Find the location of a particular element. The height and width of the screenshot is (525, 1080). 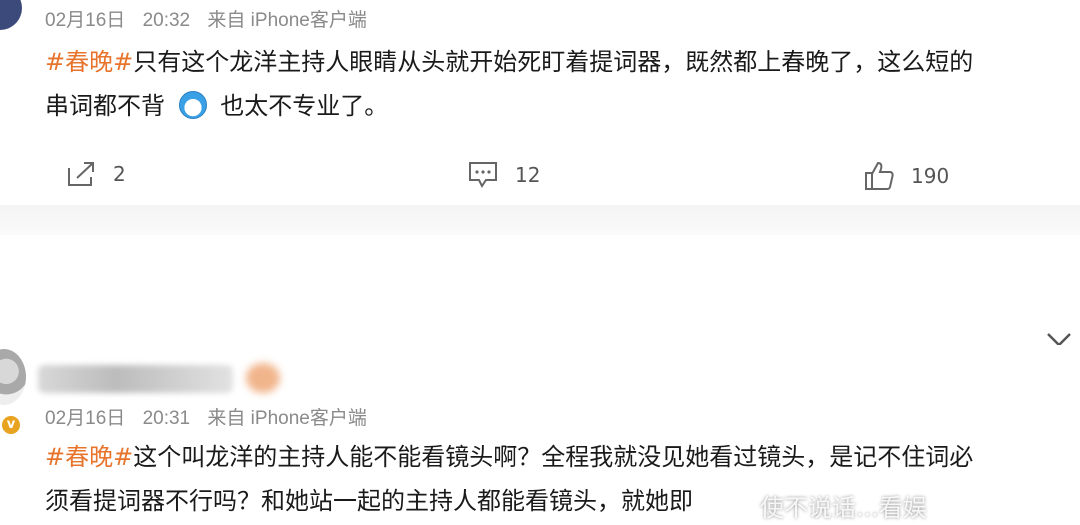

share-icon is located at coordinates (81, 174).